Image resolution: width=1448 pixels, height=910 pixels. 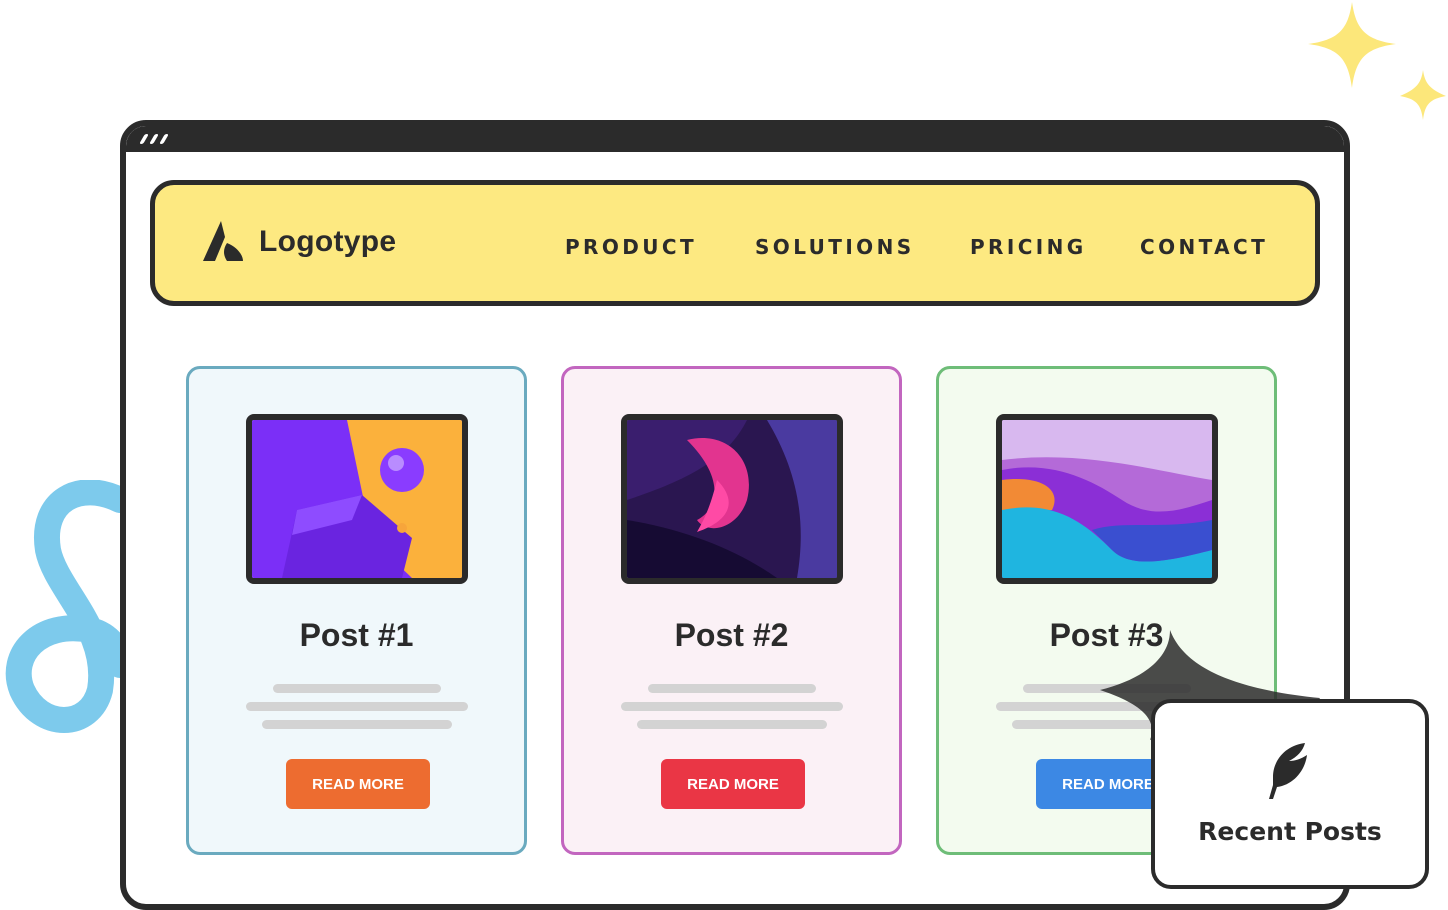 What do you see at coordinates (328, 241) in the screenshot?
I see `logo-text: Logotype` at bounding box center [328, 241].